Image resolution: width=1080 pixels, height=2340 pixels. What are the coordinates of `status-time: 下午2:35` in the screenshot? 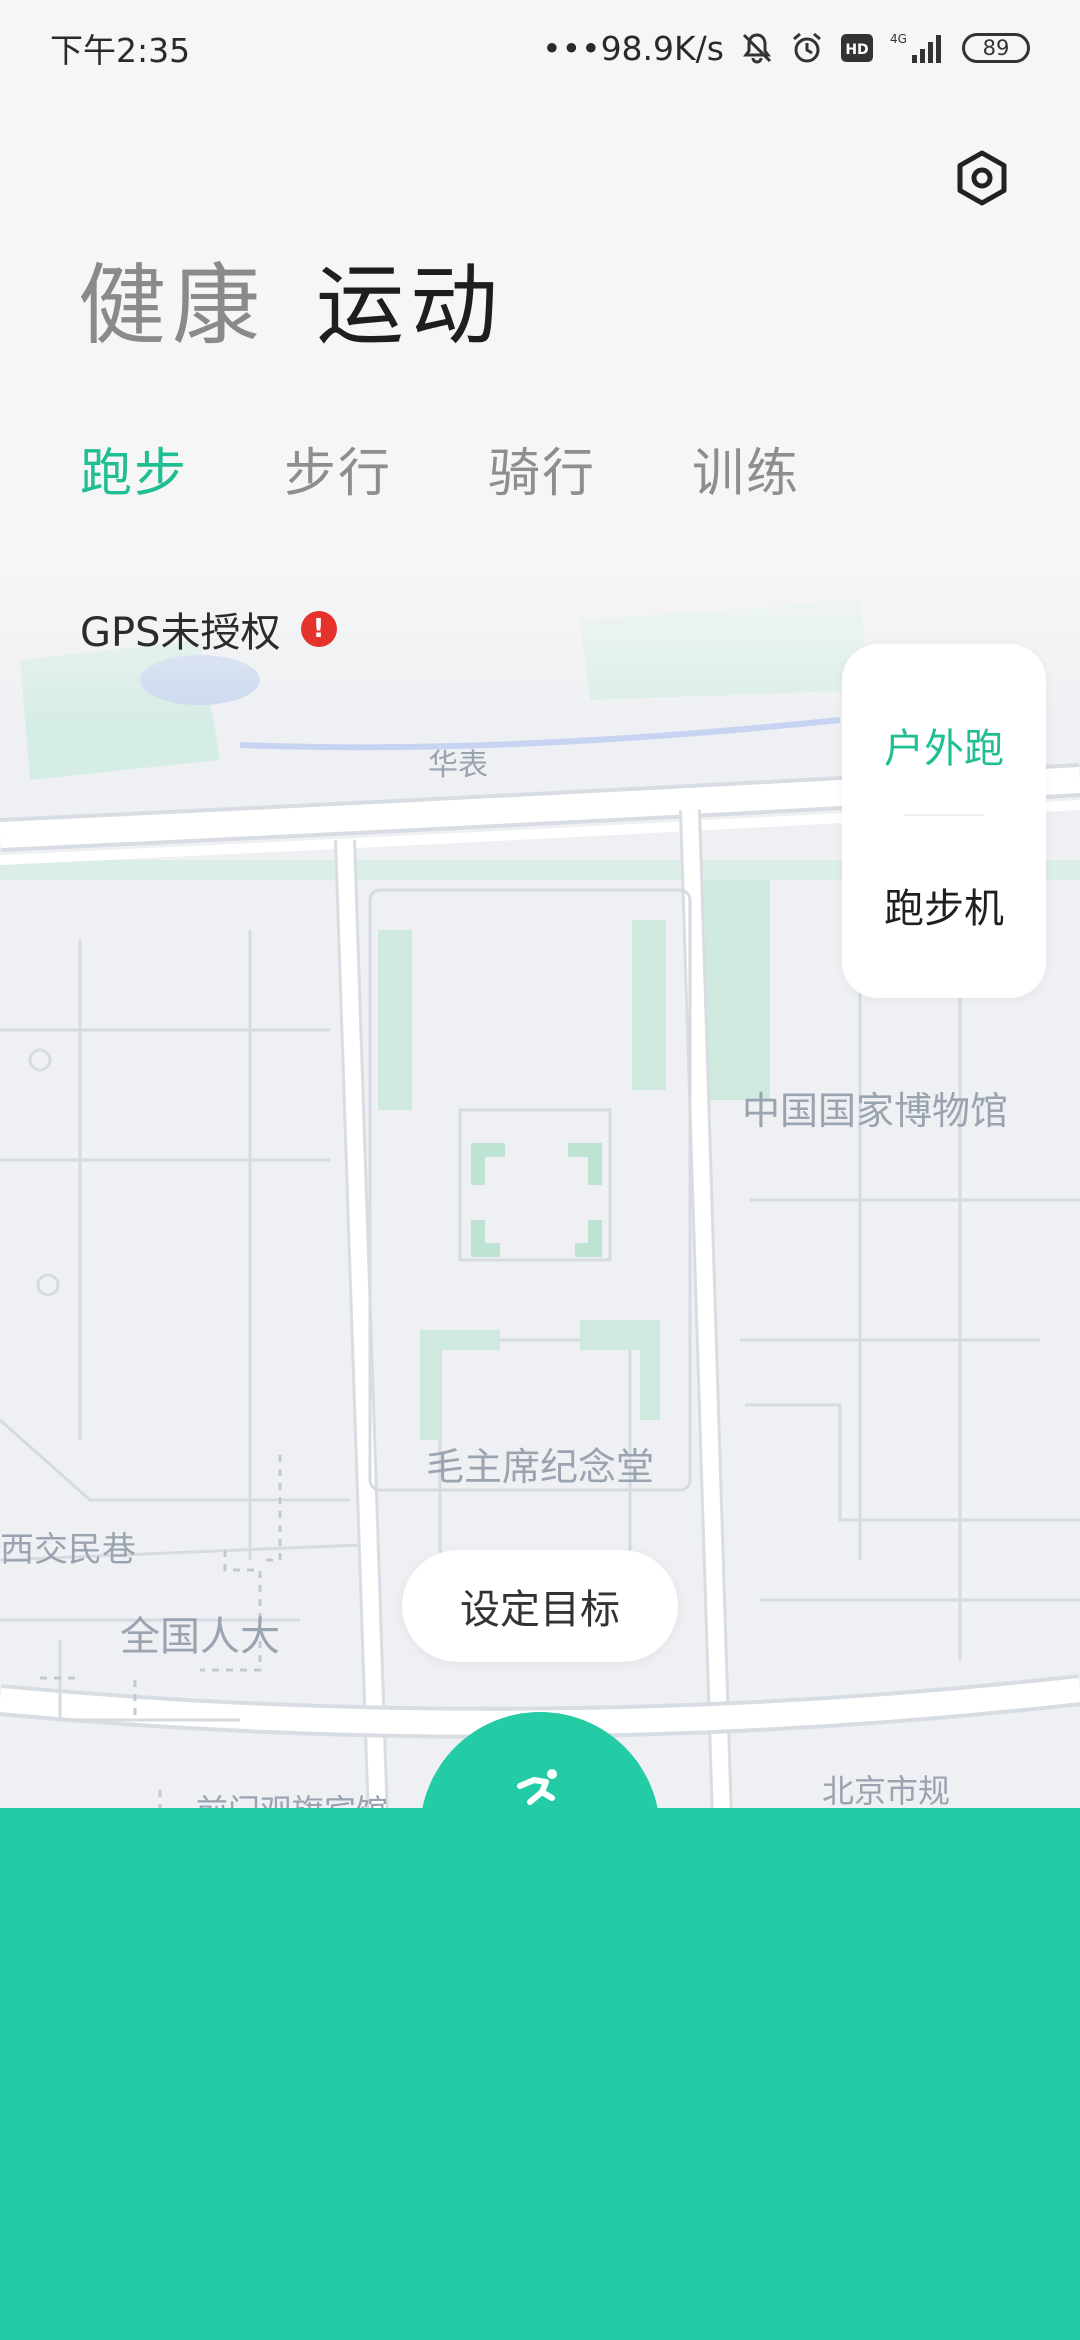 It's located at (120, 50).